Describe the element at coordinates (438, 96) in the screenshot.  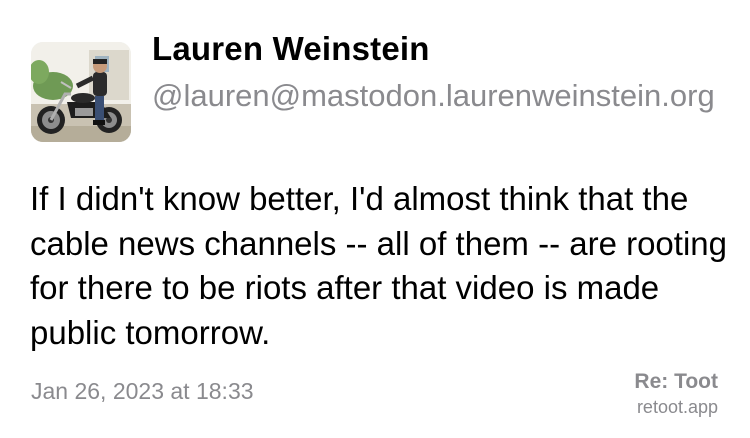
I see `account-handle: @lauren@mastodon.laurenweinstein.org` at that location.